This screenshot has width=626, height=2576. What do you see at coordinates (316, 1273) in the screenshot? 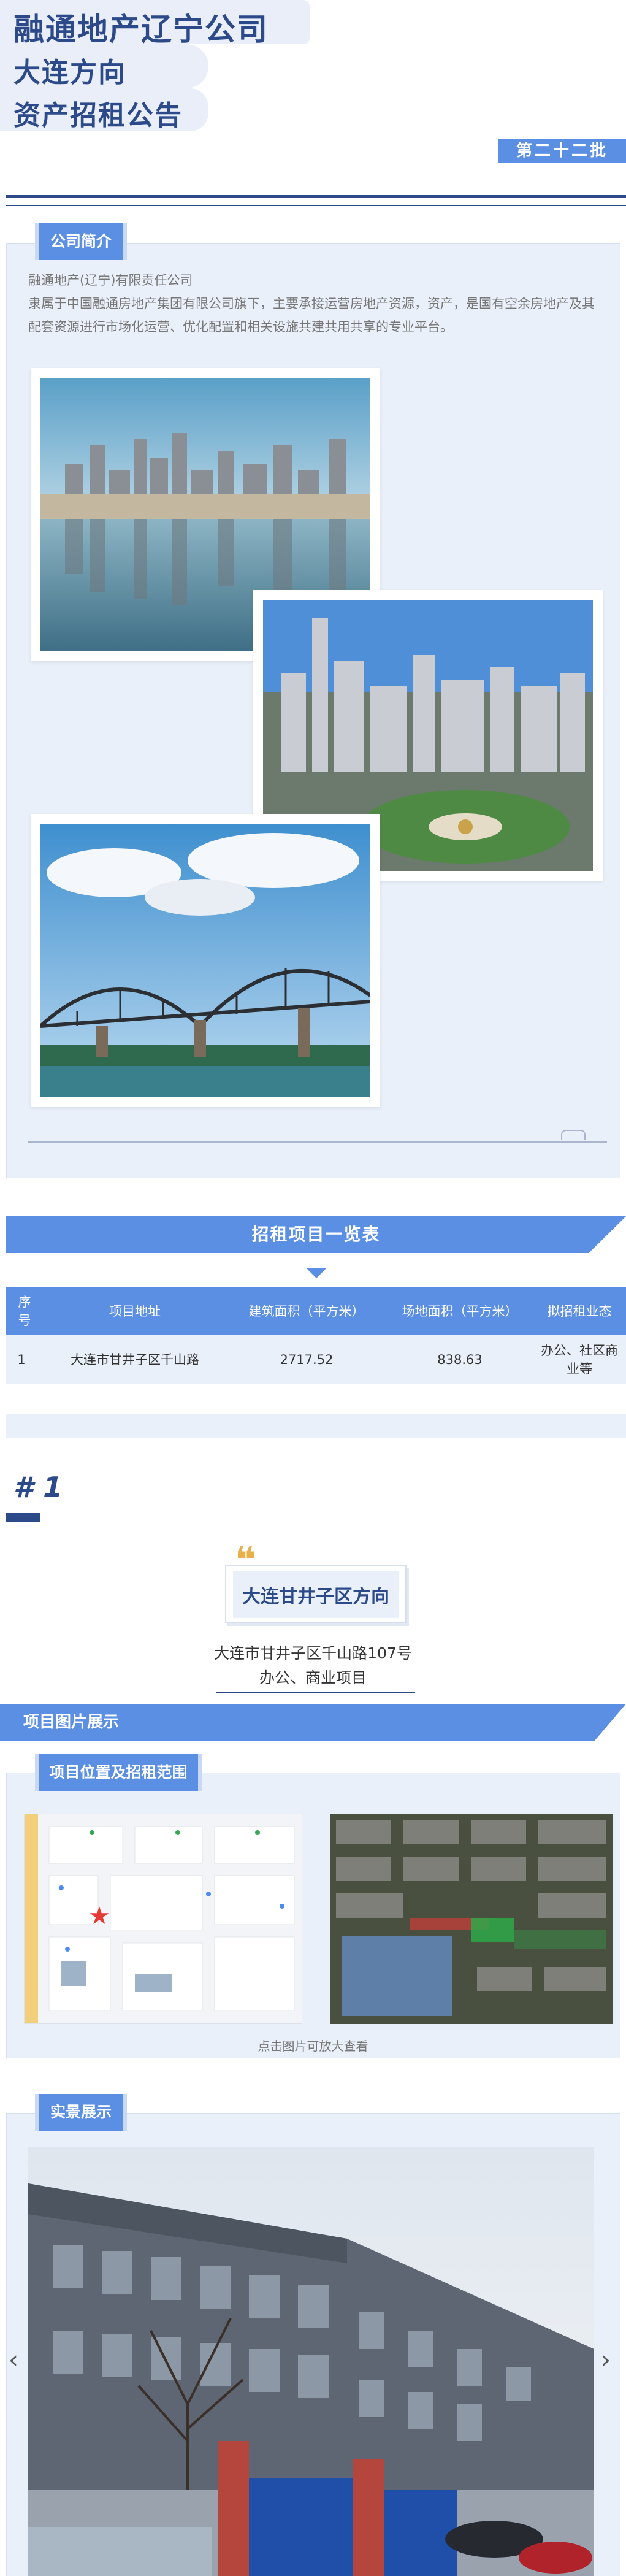
I see `caret-down-icon` at bounding box center [316, 1273].